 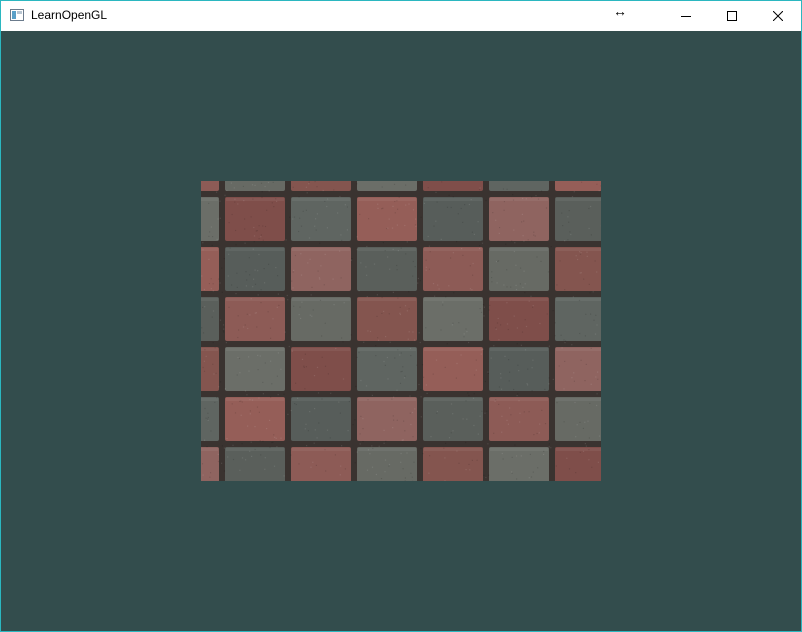 What do you see at coordinates (401, 16) in the screenshot?
I see `title-bar: LearnOpenGL ↔` at bounding box center [401, 16].